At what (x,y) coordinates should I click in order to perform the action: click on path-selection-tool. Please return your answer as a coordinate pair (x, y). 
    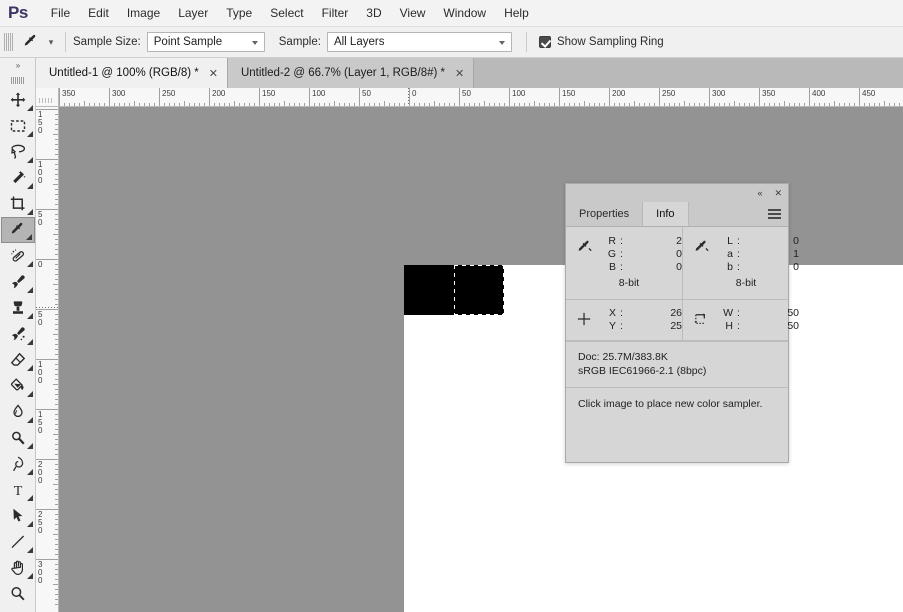
    Looking at the image, I should click on (18, 516).